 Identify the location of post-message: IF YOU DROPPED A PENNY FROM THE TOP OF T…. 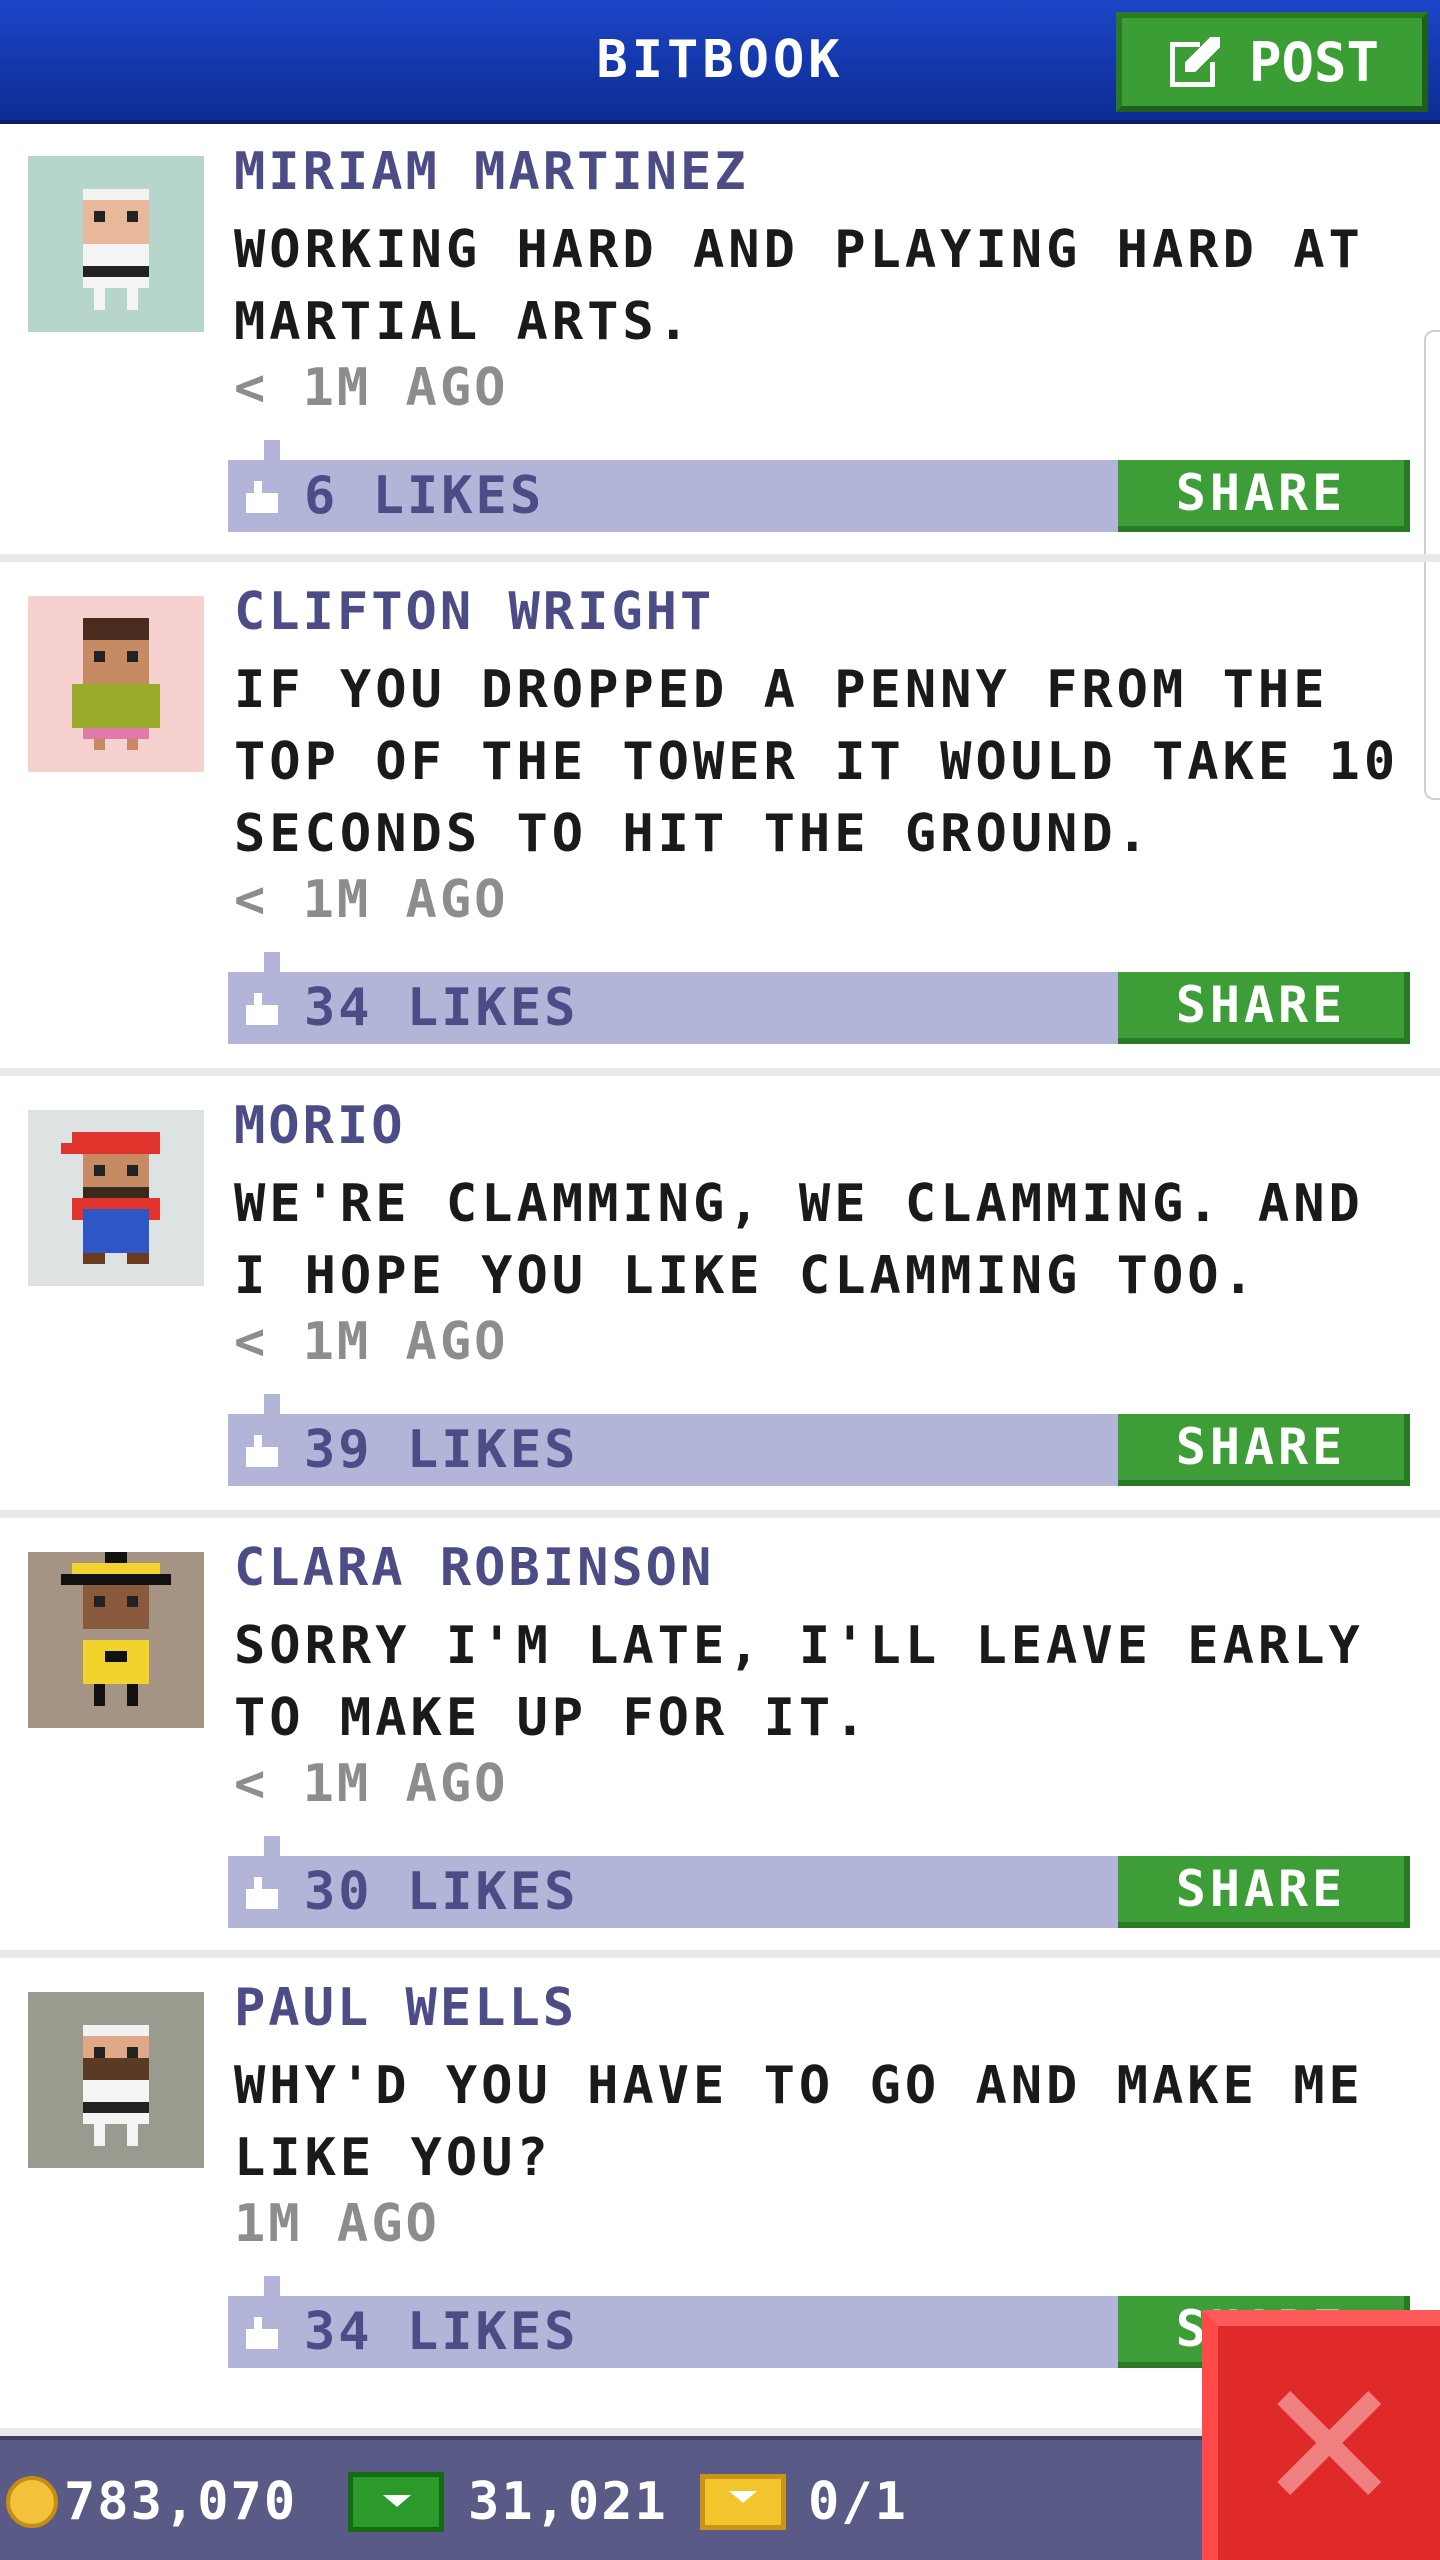
(817, 762).